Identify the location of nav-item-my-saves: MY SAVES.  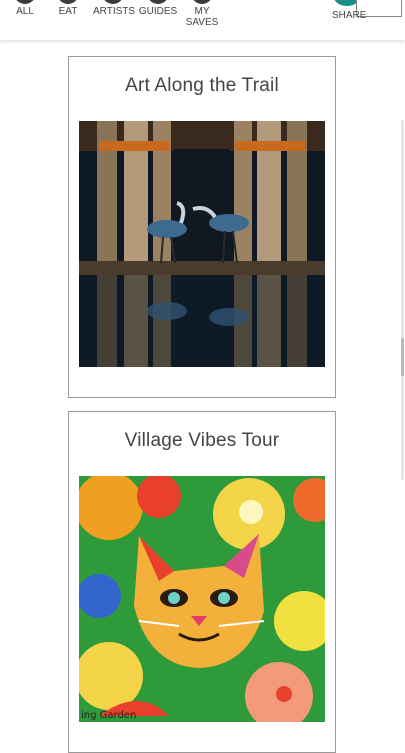
(202, 14).